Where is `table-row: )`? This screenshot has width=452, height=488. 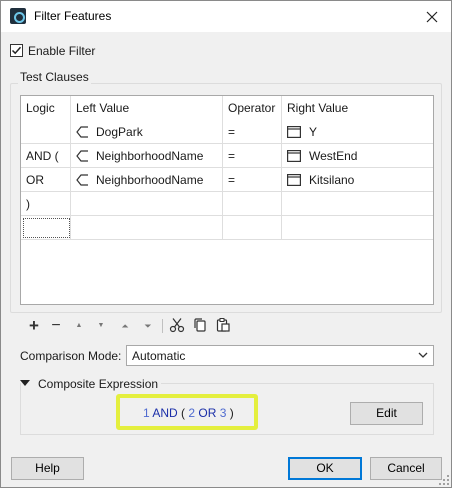
table-row: ) is located at coordinates (227, 204).